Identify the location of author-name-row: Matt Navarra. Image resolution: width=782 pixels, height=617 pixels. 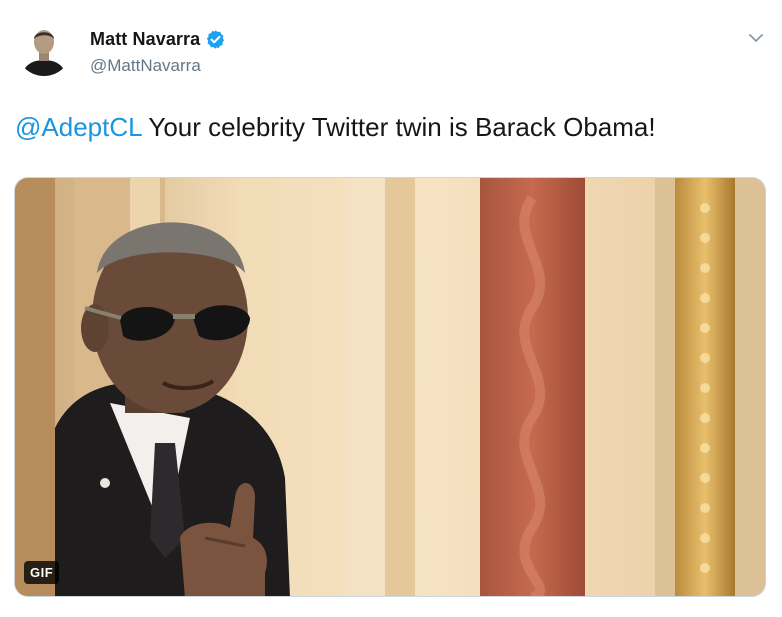
(158, 39).